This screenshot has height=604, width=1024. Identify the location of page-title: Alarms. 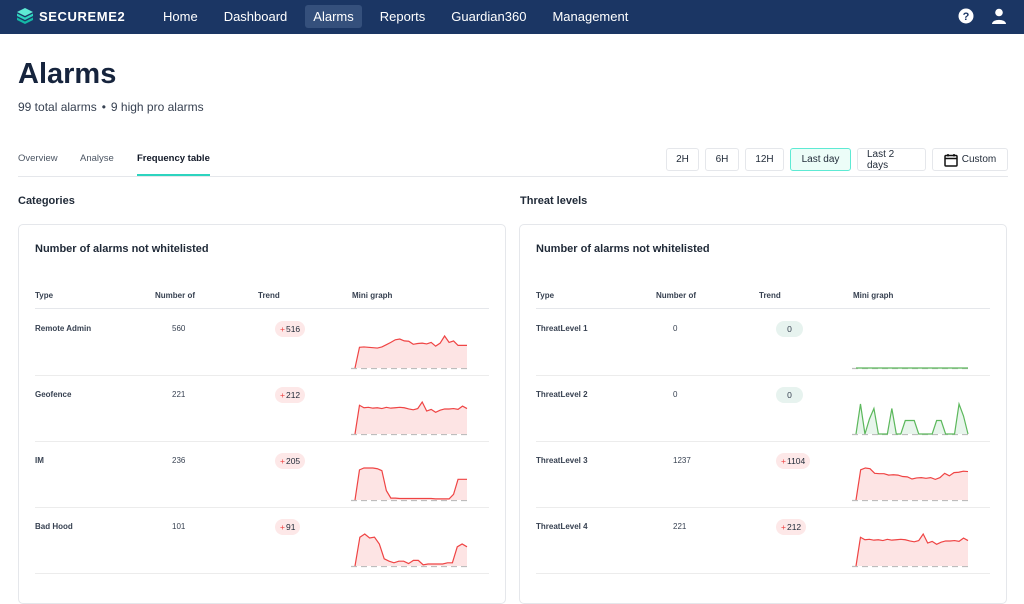
(67, 74).